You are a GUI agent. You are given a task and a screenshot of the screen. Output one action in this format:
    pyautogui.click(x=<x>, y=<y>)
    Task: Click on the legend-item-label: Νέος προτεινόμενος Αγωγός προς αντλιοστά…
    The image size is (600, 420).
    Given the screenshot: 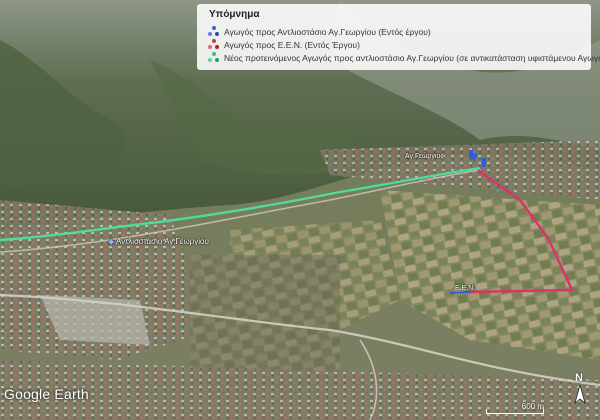 What is the action you would take?
    pyautogui.click(x=412, y=57)
    